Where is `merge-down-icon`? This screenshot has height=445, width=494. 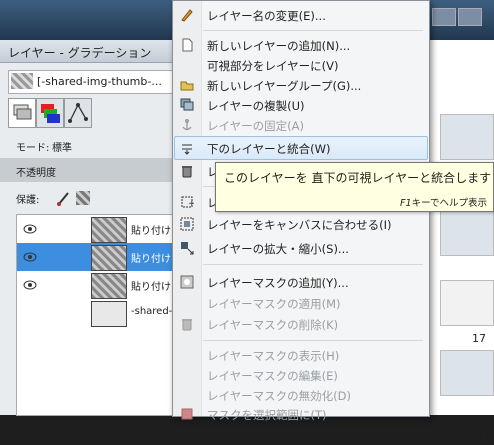
merge-down-icon is located at coordinates (187, 148).